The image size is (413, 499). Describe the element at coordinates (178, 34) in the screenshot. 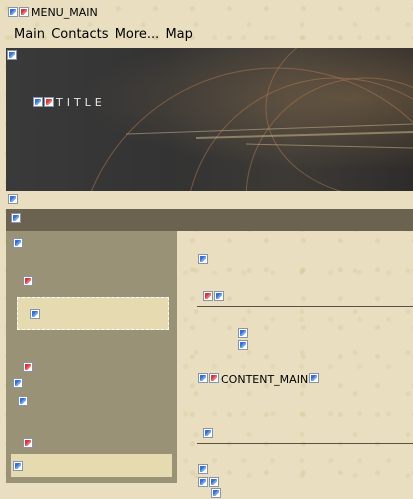

I see `menu-item-map: Map` at that location.